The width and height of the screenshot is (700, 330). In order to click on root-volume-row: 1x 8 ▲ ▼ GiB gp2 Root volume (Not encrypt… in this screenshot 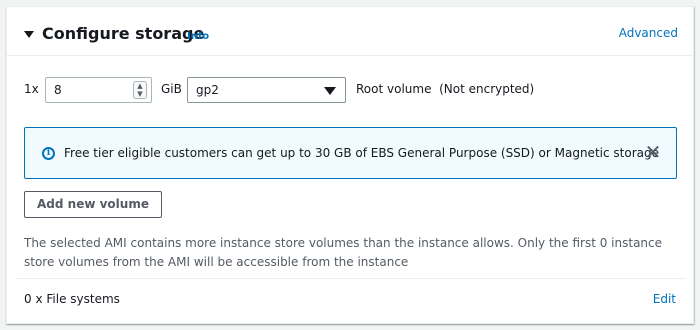, I will do `click(324, 90)`.